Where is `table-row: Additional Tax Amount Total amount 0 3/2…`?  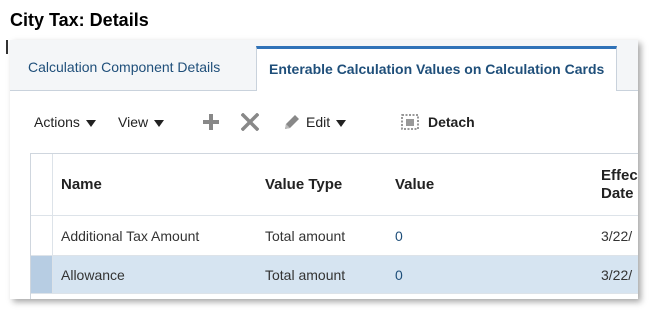 table-row: Additional Tax Amount Total amount 0 3/2… is located at coordinates (334, 236).